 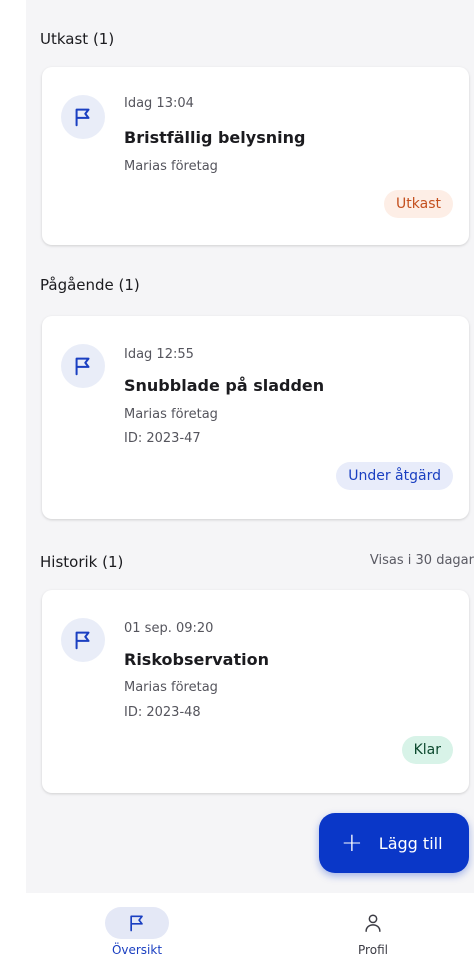 I want to click on history-retention-note: Visas i 30 dagar, so click(x=421, y=560).